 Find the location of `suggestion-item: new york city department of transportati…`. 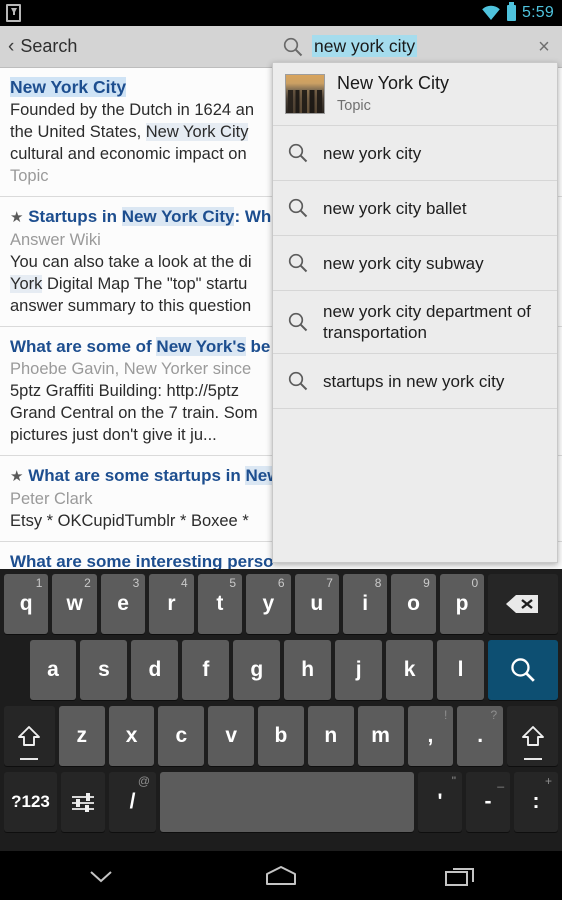

suggestion-item: new york city department of transportati… is located at coordinates (415, 322).